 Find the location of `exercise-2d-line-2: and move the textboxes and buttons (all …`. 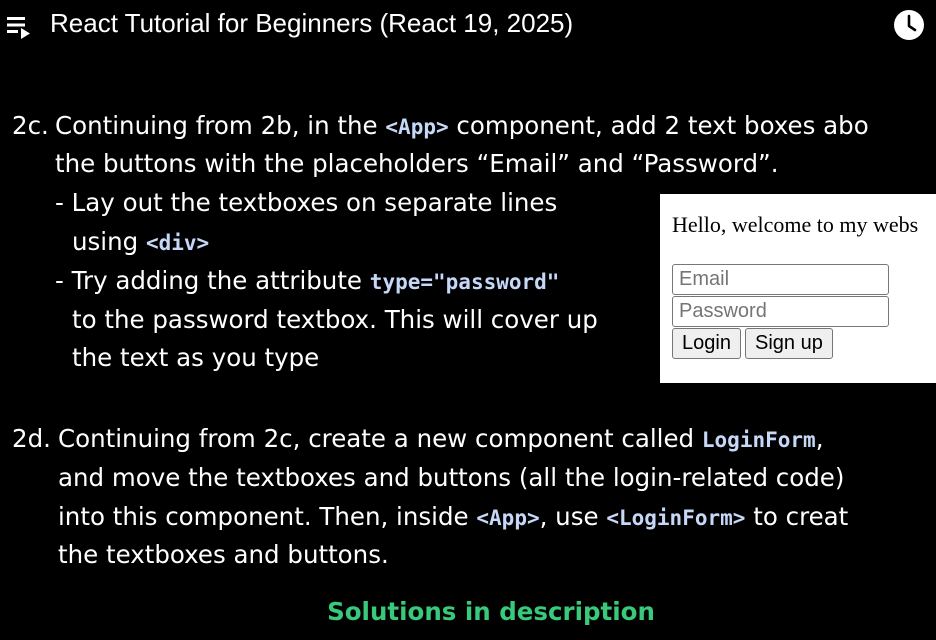

exercise-2d-line-2: and move the textboxes and buttons (all … is located at coordinates (451, 477).